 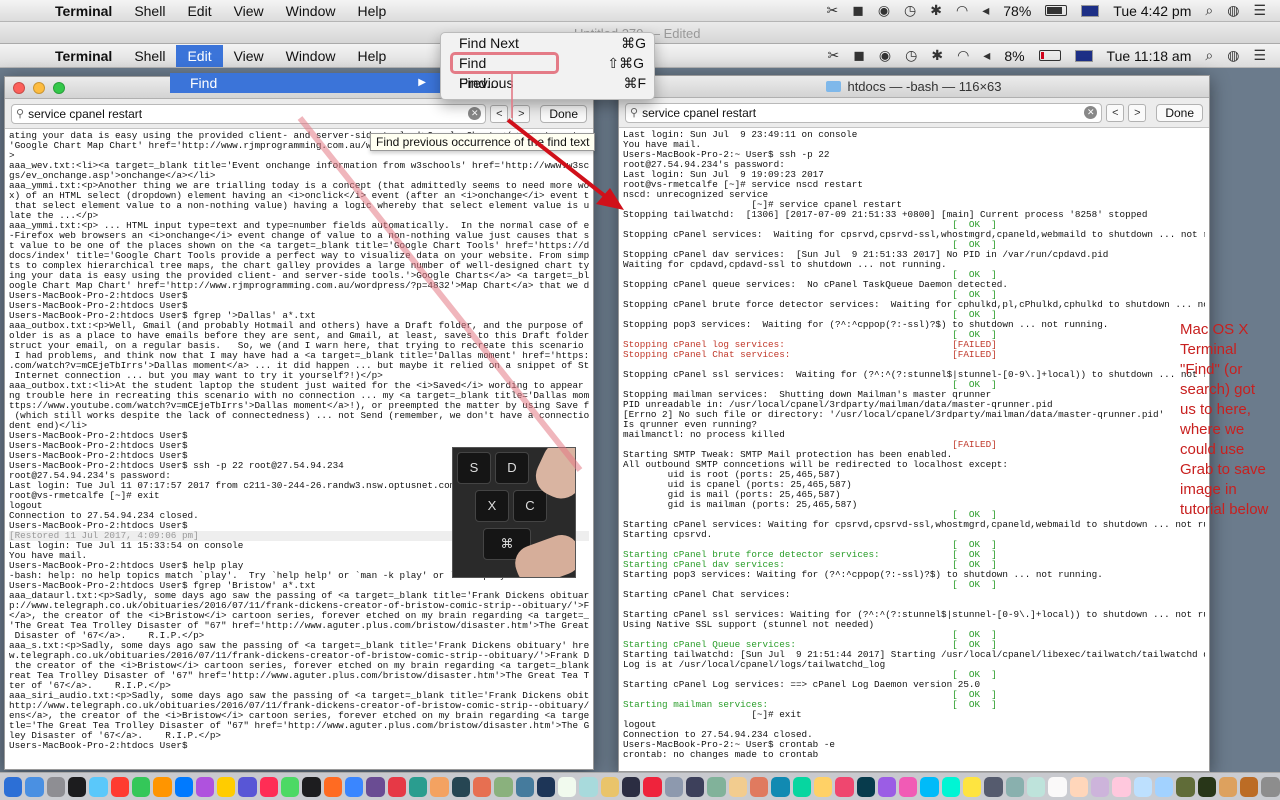 What do you see at coordinates (249, 56) in the screenshot?
I see `menu-view: View` at bounding box center [249, 56].